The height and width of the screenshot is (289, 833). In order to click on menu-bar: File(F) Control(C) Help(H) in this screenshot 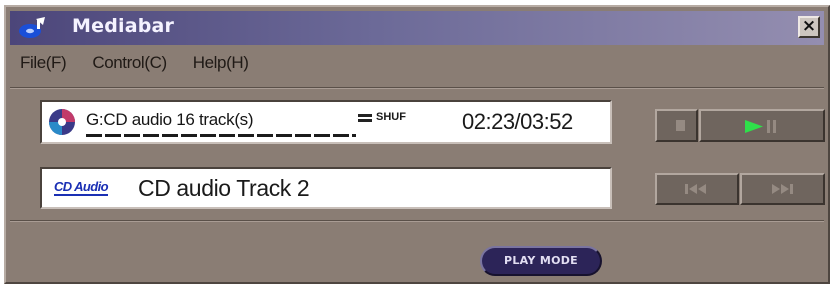, I will do `click(147, 66)`.